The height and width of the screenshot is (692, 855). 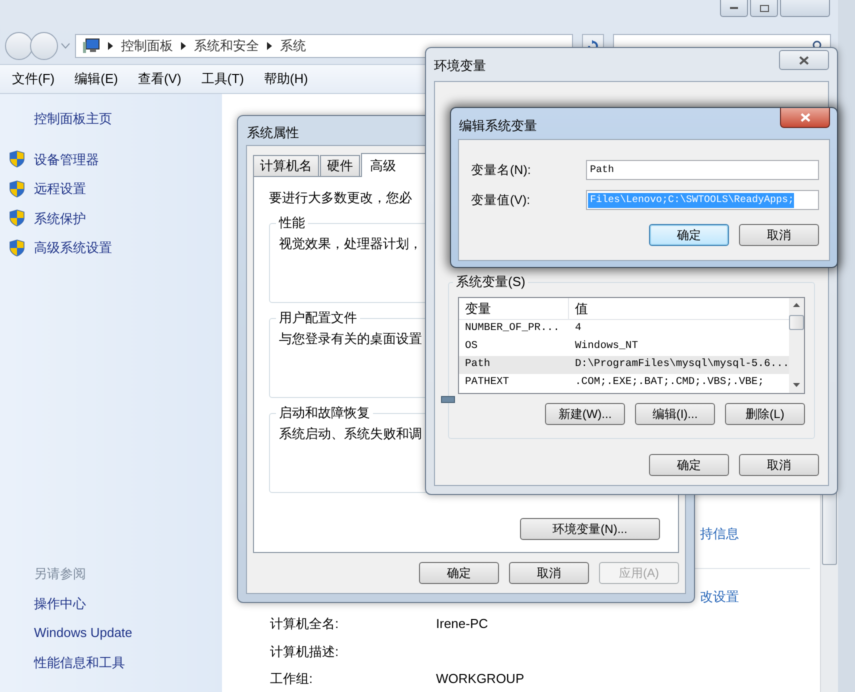 I want to click on computer-icon, so click(x=91, y=46).